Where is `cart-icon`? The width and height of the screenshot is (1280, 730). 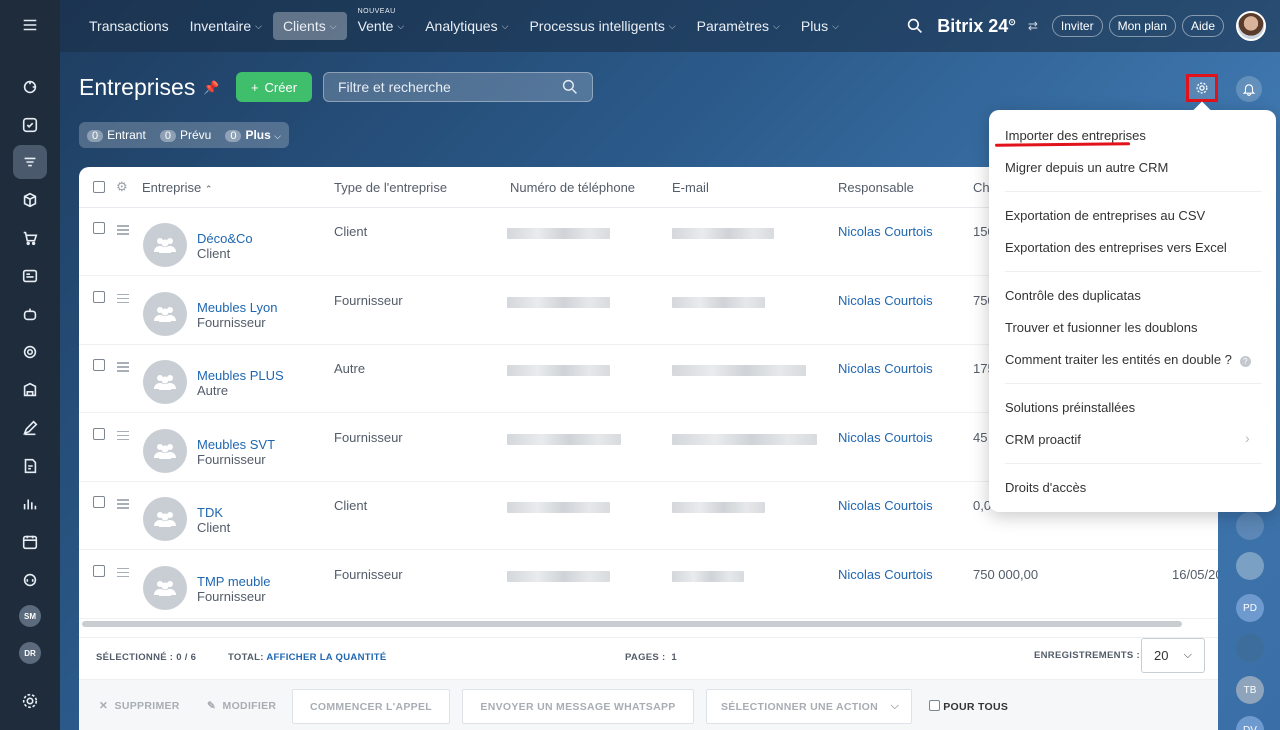 cart-icon is located at coordinates (30, 238).